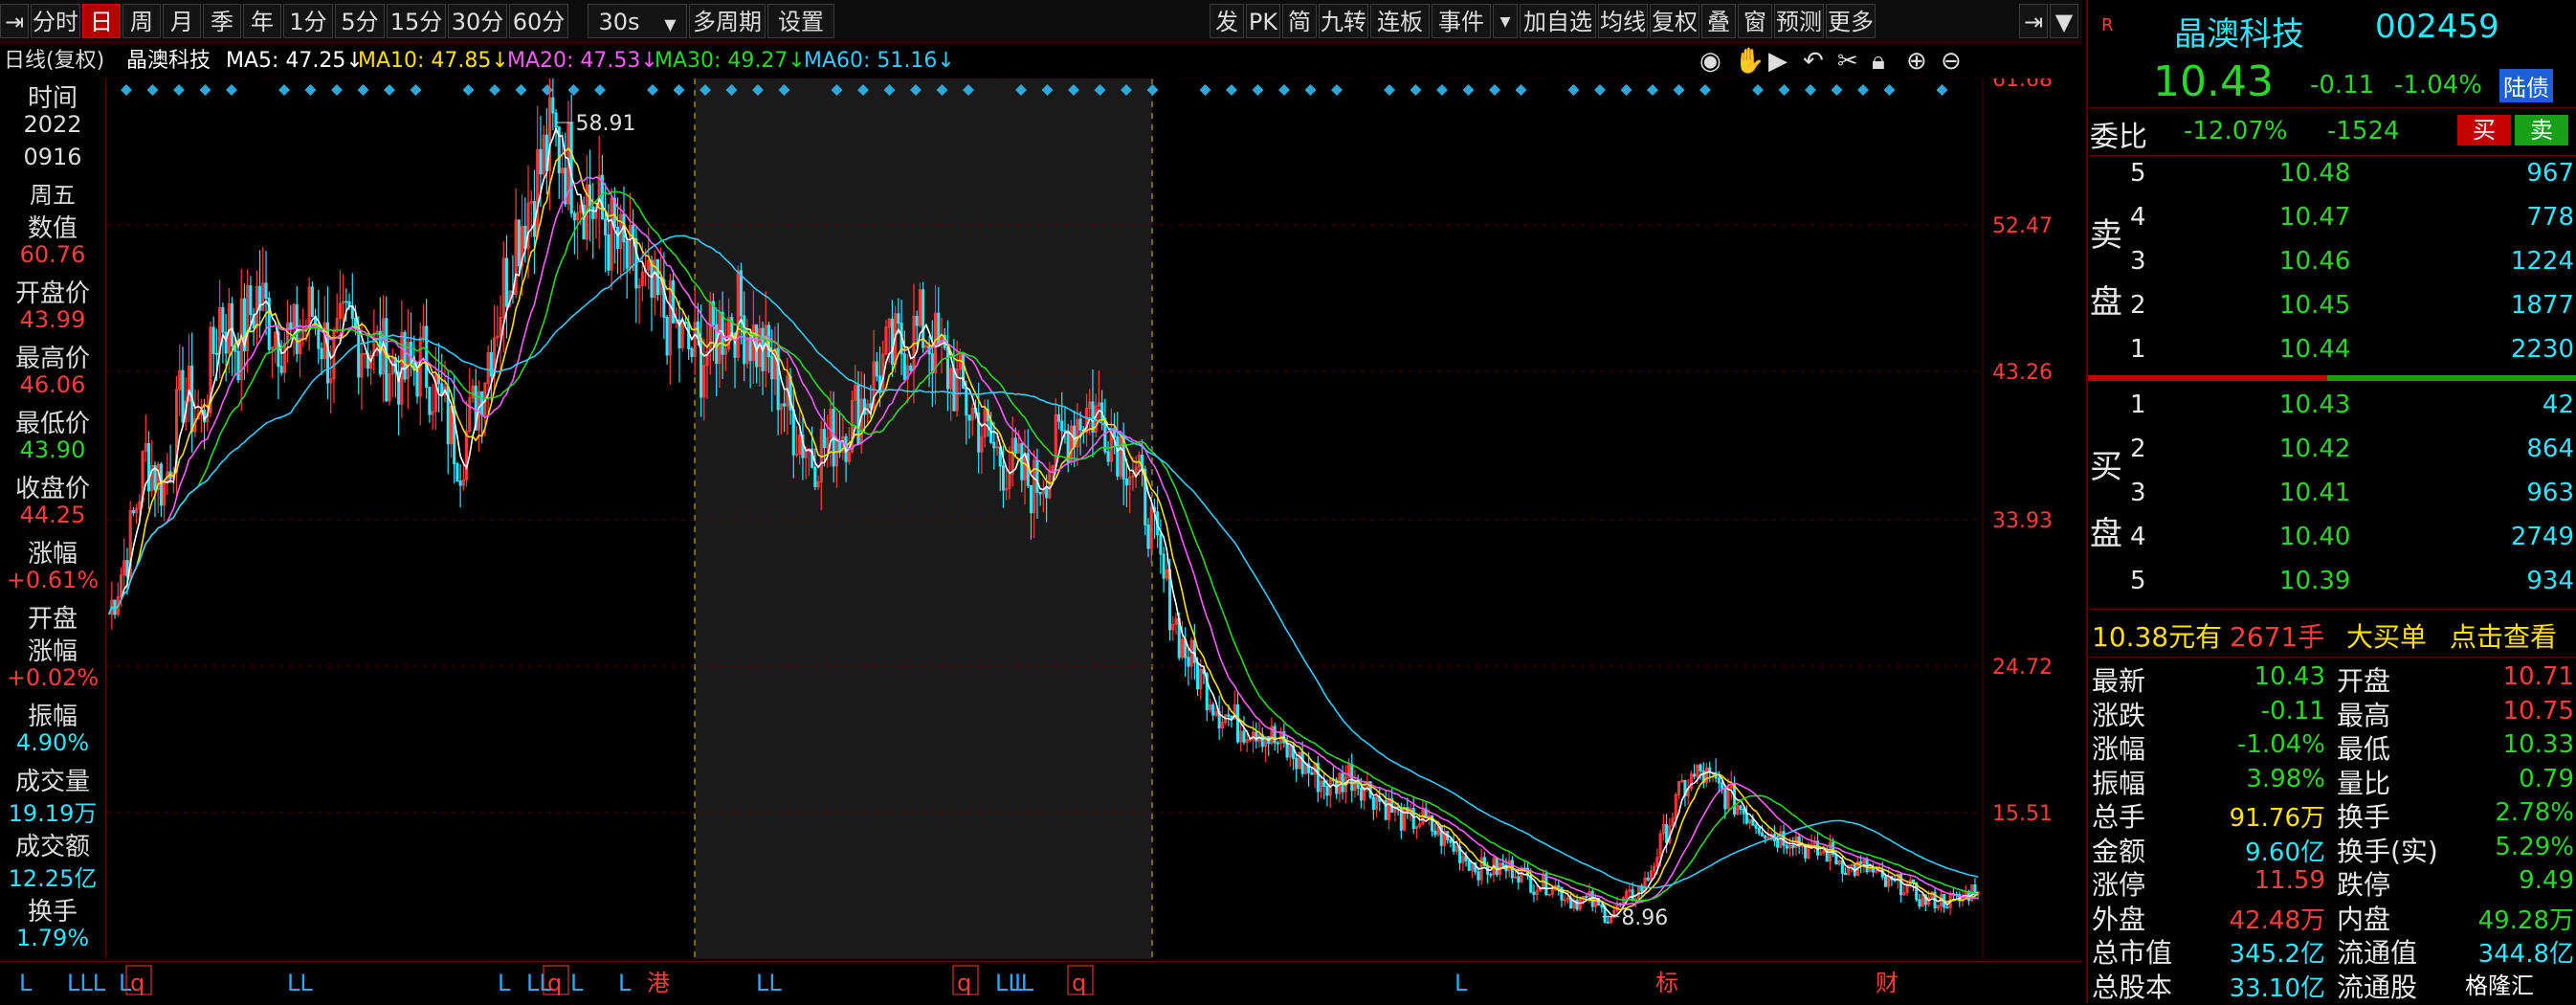 This screenshot has width=2576, height=1005. Describe the element at coordinates (2314, 173) in the screenshot. I see `sell-price: 10.48` at that location.